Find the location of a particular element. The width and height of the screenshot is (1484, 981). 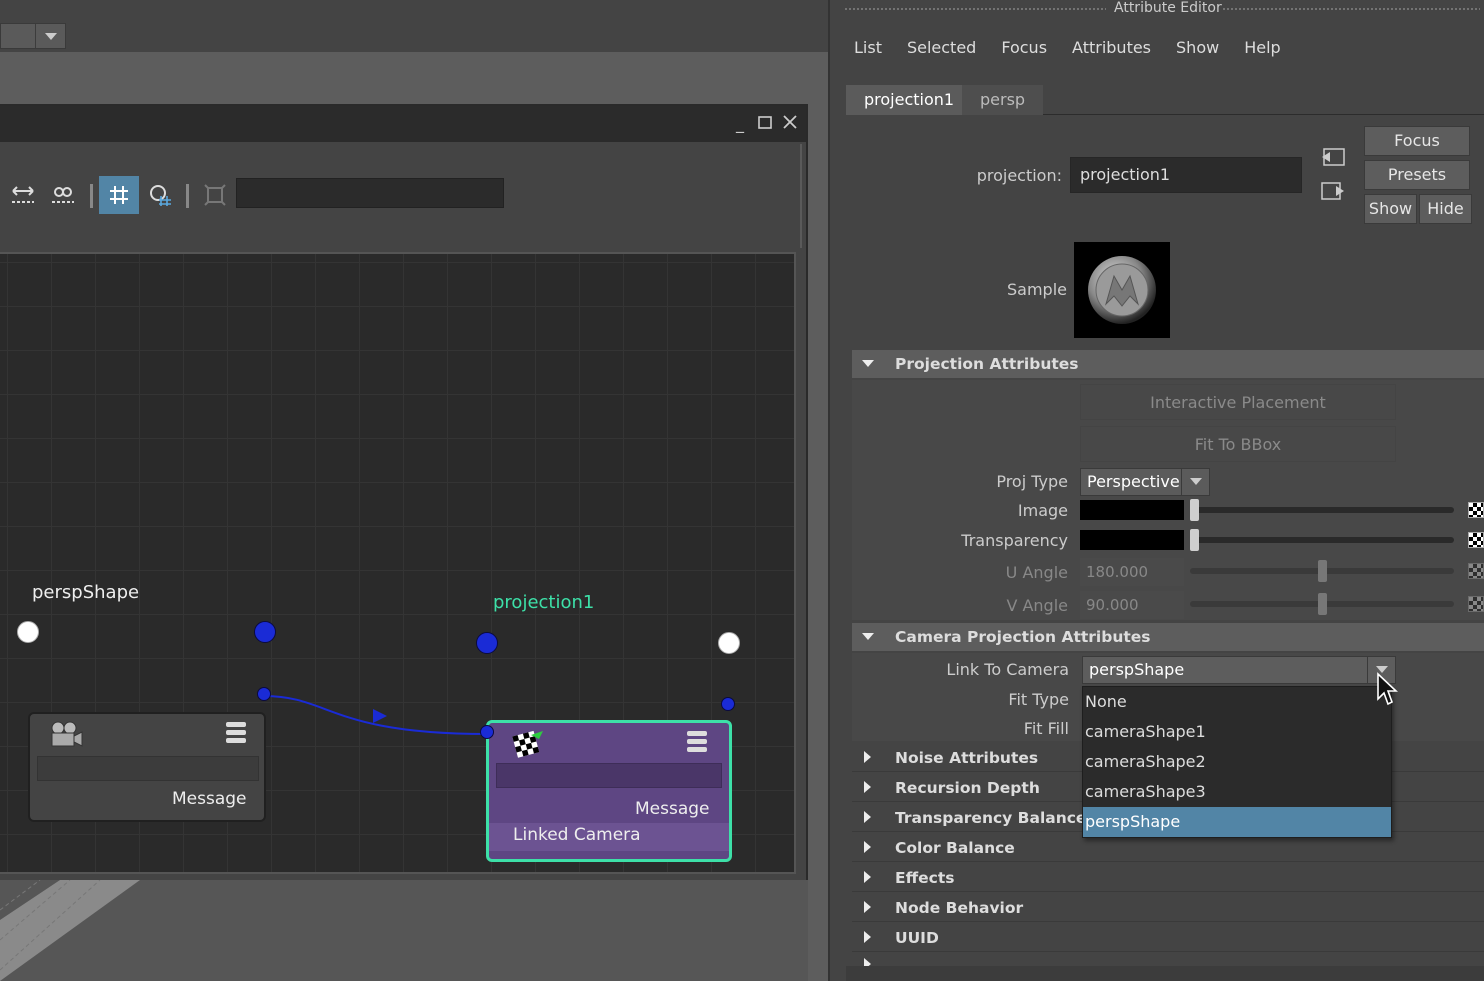

menu-focus: Focus is located at coordinates (1024, 47).